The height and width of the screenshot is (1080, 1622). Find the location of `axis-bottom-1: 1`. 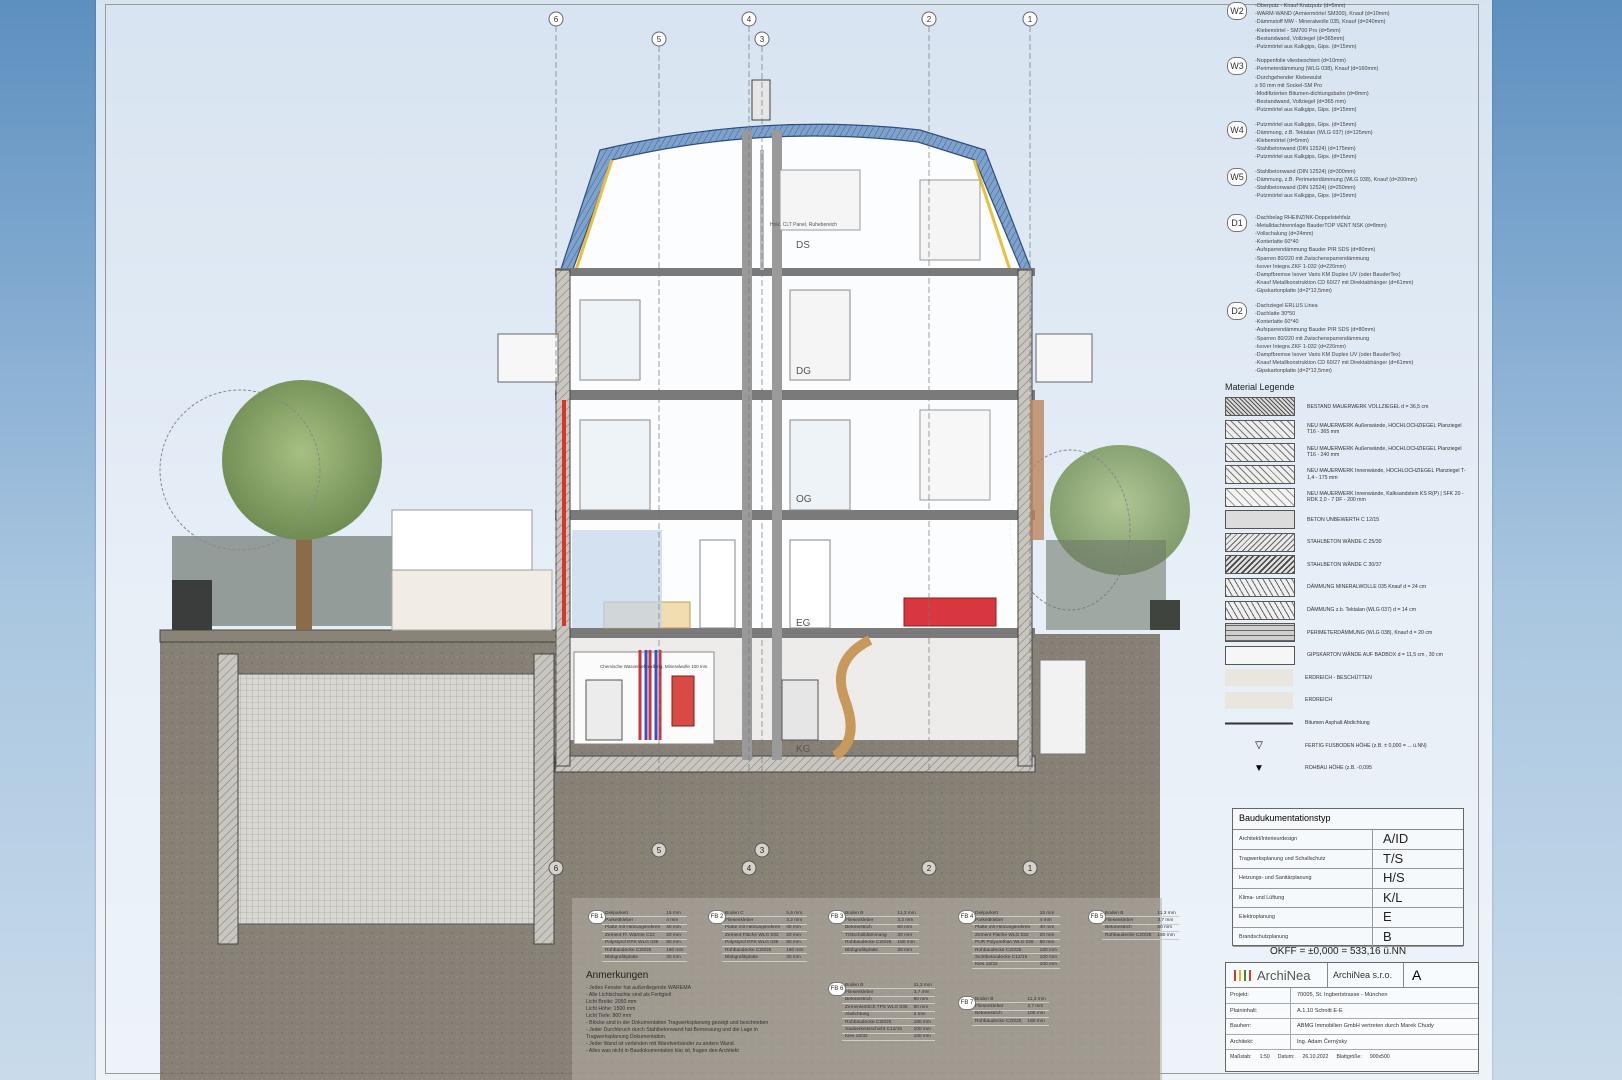

axis-bottom-1: 1 is located at coordinates (1030, 868).